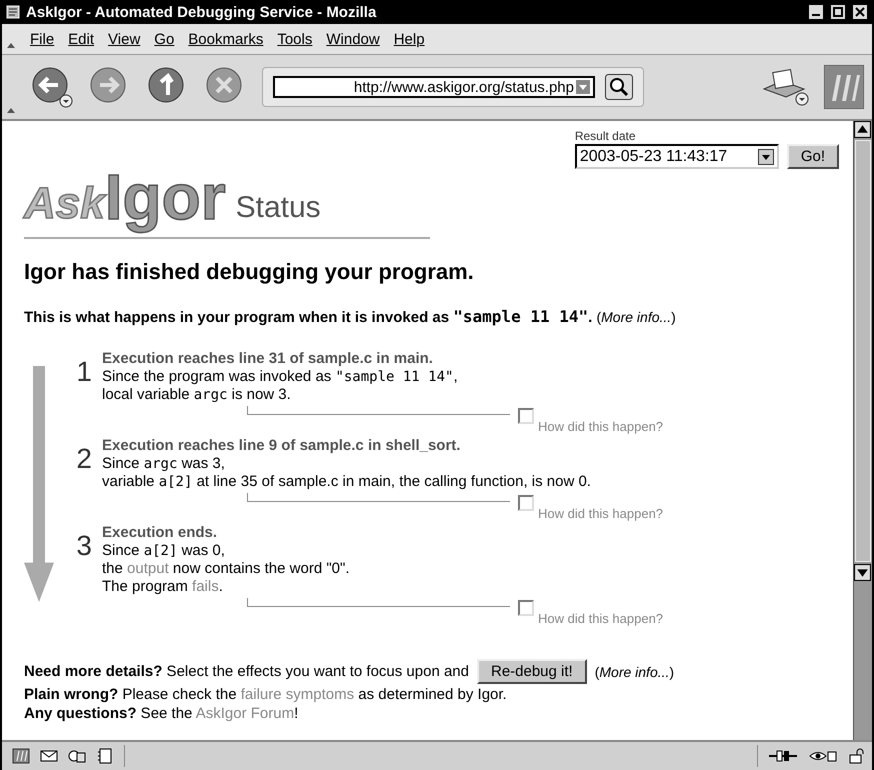  I want to click on printer-icon, so click(785, 87).